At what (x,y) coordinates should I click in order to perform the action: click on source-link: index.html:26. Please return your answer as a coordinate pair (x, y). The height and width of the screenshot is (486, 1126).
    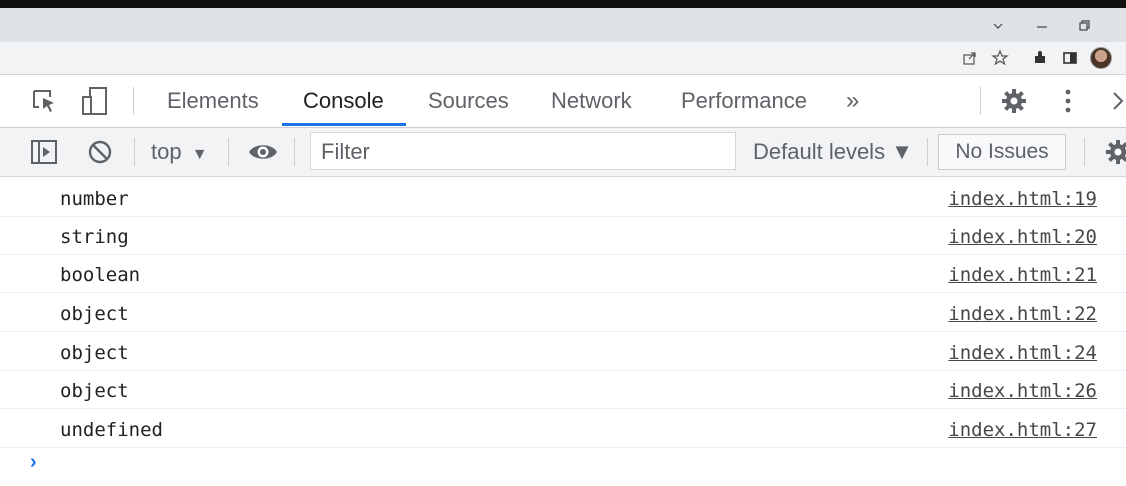
    Looking at the image, I should click on (1022, 390).